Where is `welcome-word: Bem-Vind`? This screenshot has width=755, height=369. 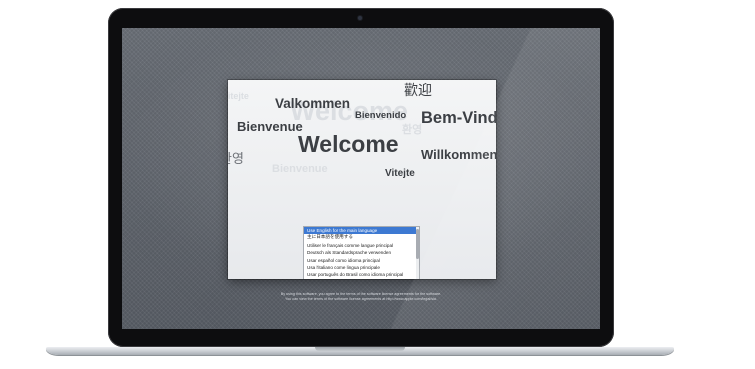
welcome-word: Bem-Vind is located at coordinates (458, 118).